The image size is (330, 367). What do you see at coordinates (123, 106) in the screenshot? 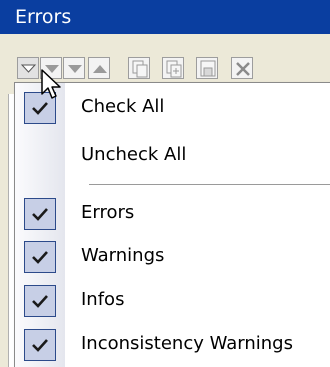
I see `menu-item-label: Check All` at bounding box center [123, 106].